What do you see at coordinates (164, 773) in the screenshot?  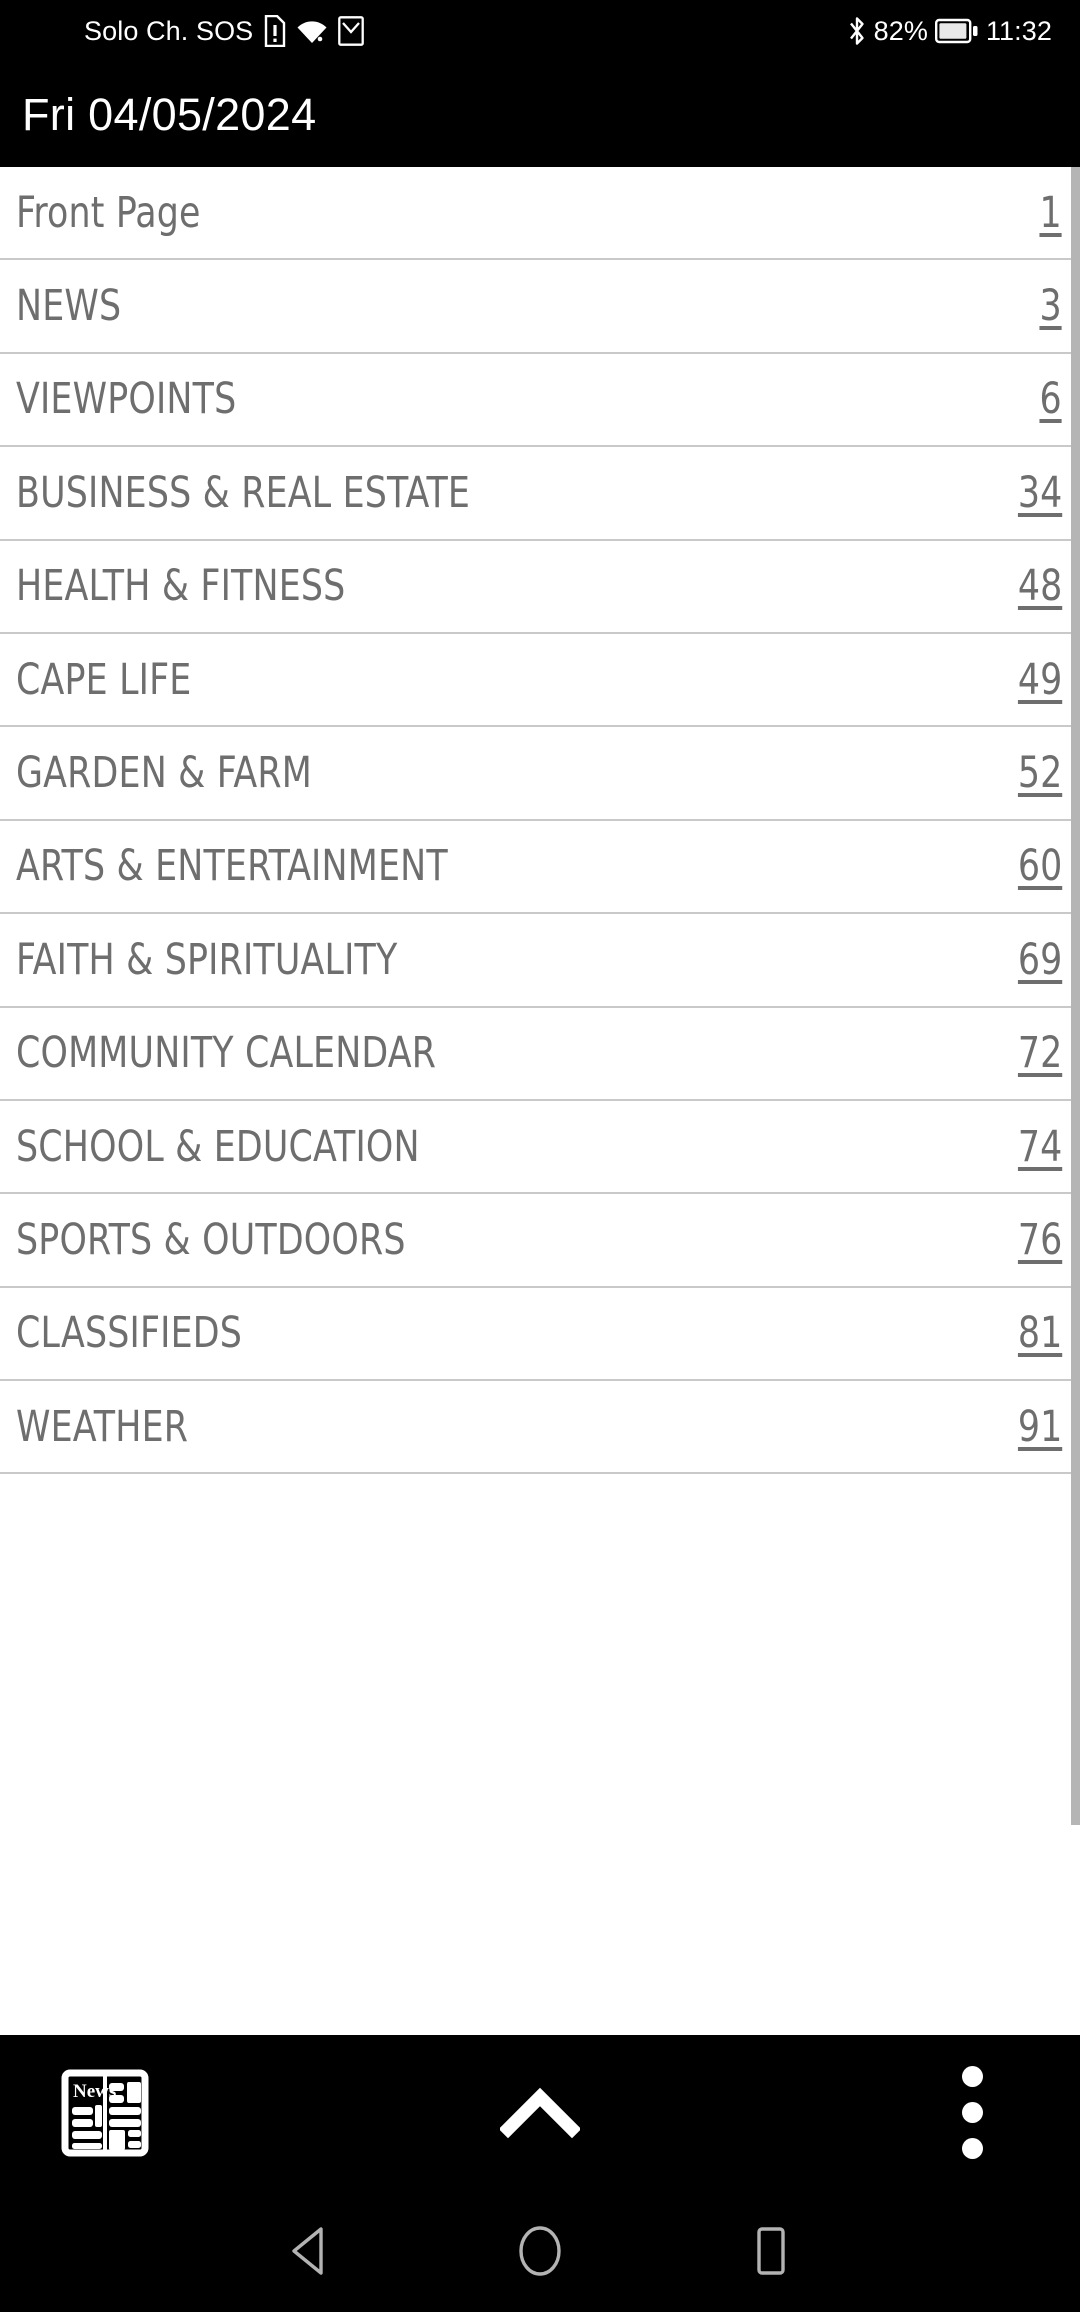 I see `section-label: GARDEN & FARM` at bounding box center [164, 773].